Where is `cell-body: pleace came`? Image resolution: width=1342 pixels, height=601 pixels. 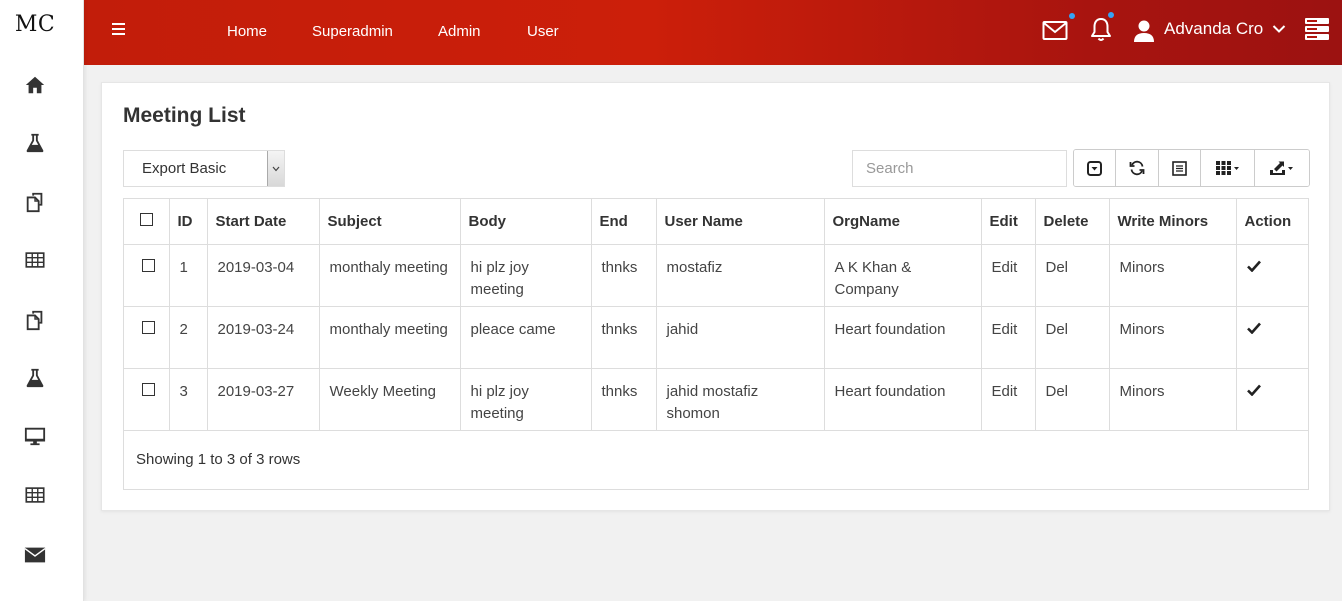
cell-body: pleace came is located at coordinates (526, 337).